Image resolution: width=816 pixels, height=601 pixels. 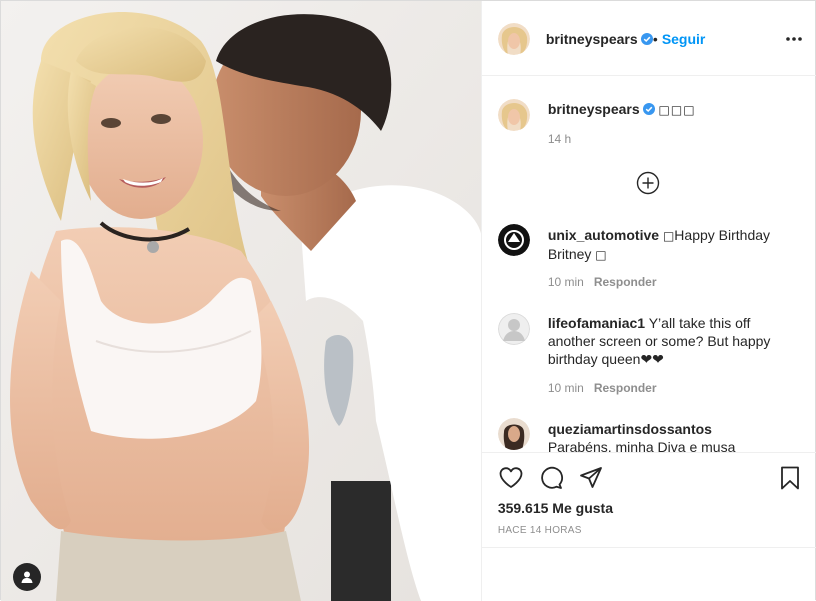 What do you see at coordinates (794, 39) in the screenshot?
I see `more-horizontal-icon` at bounding box center [794, 39].